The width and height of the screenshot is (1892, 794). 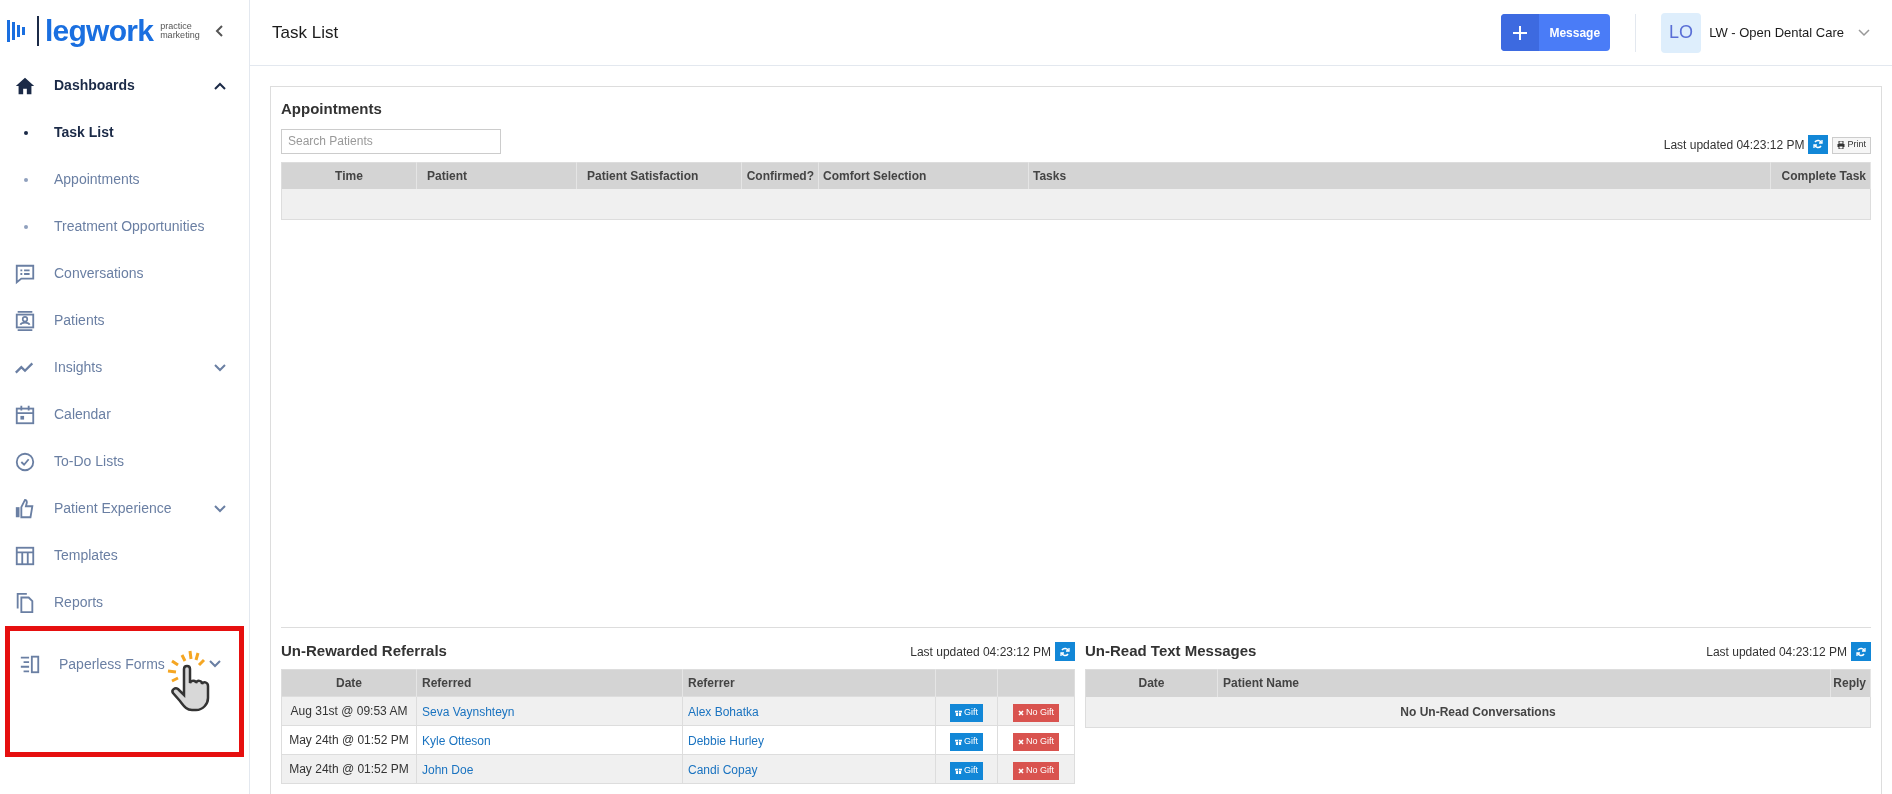 I want to click on column-header: Reply, so click(x=1850, y=683).